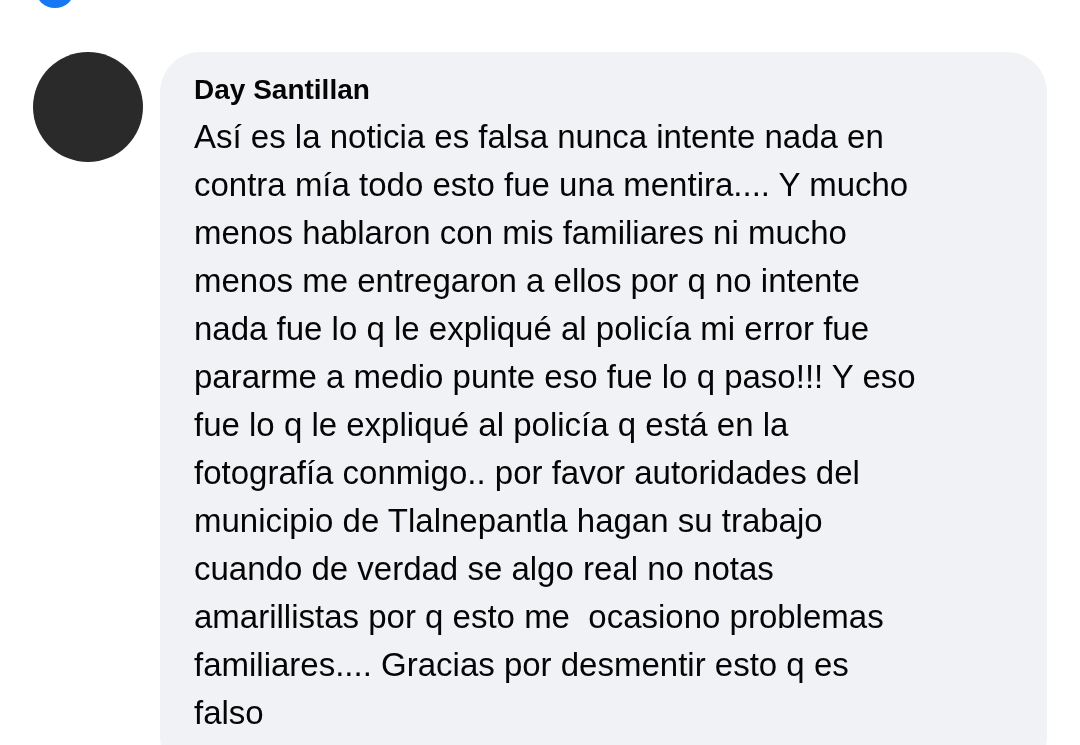  What do you see at coordinates (282, 90) in the screenshot?
I see `author-name: Day Santillan` at bounding box center [282, 90].